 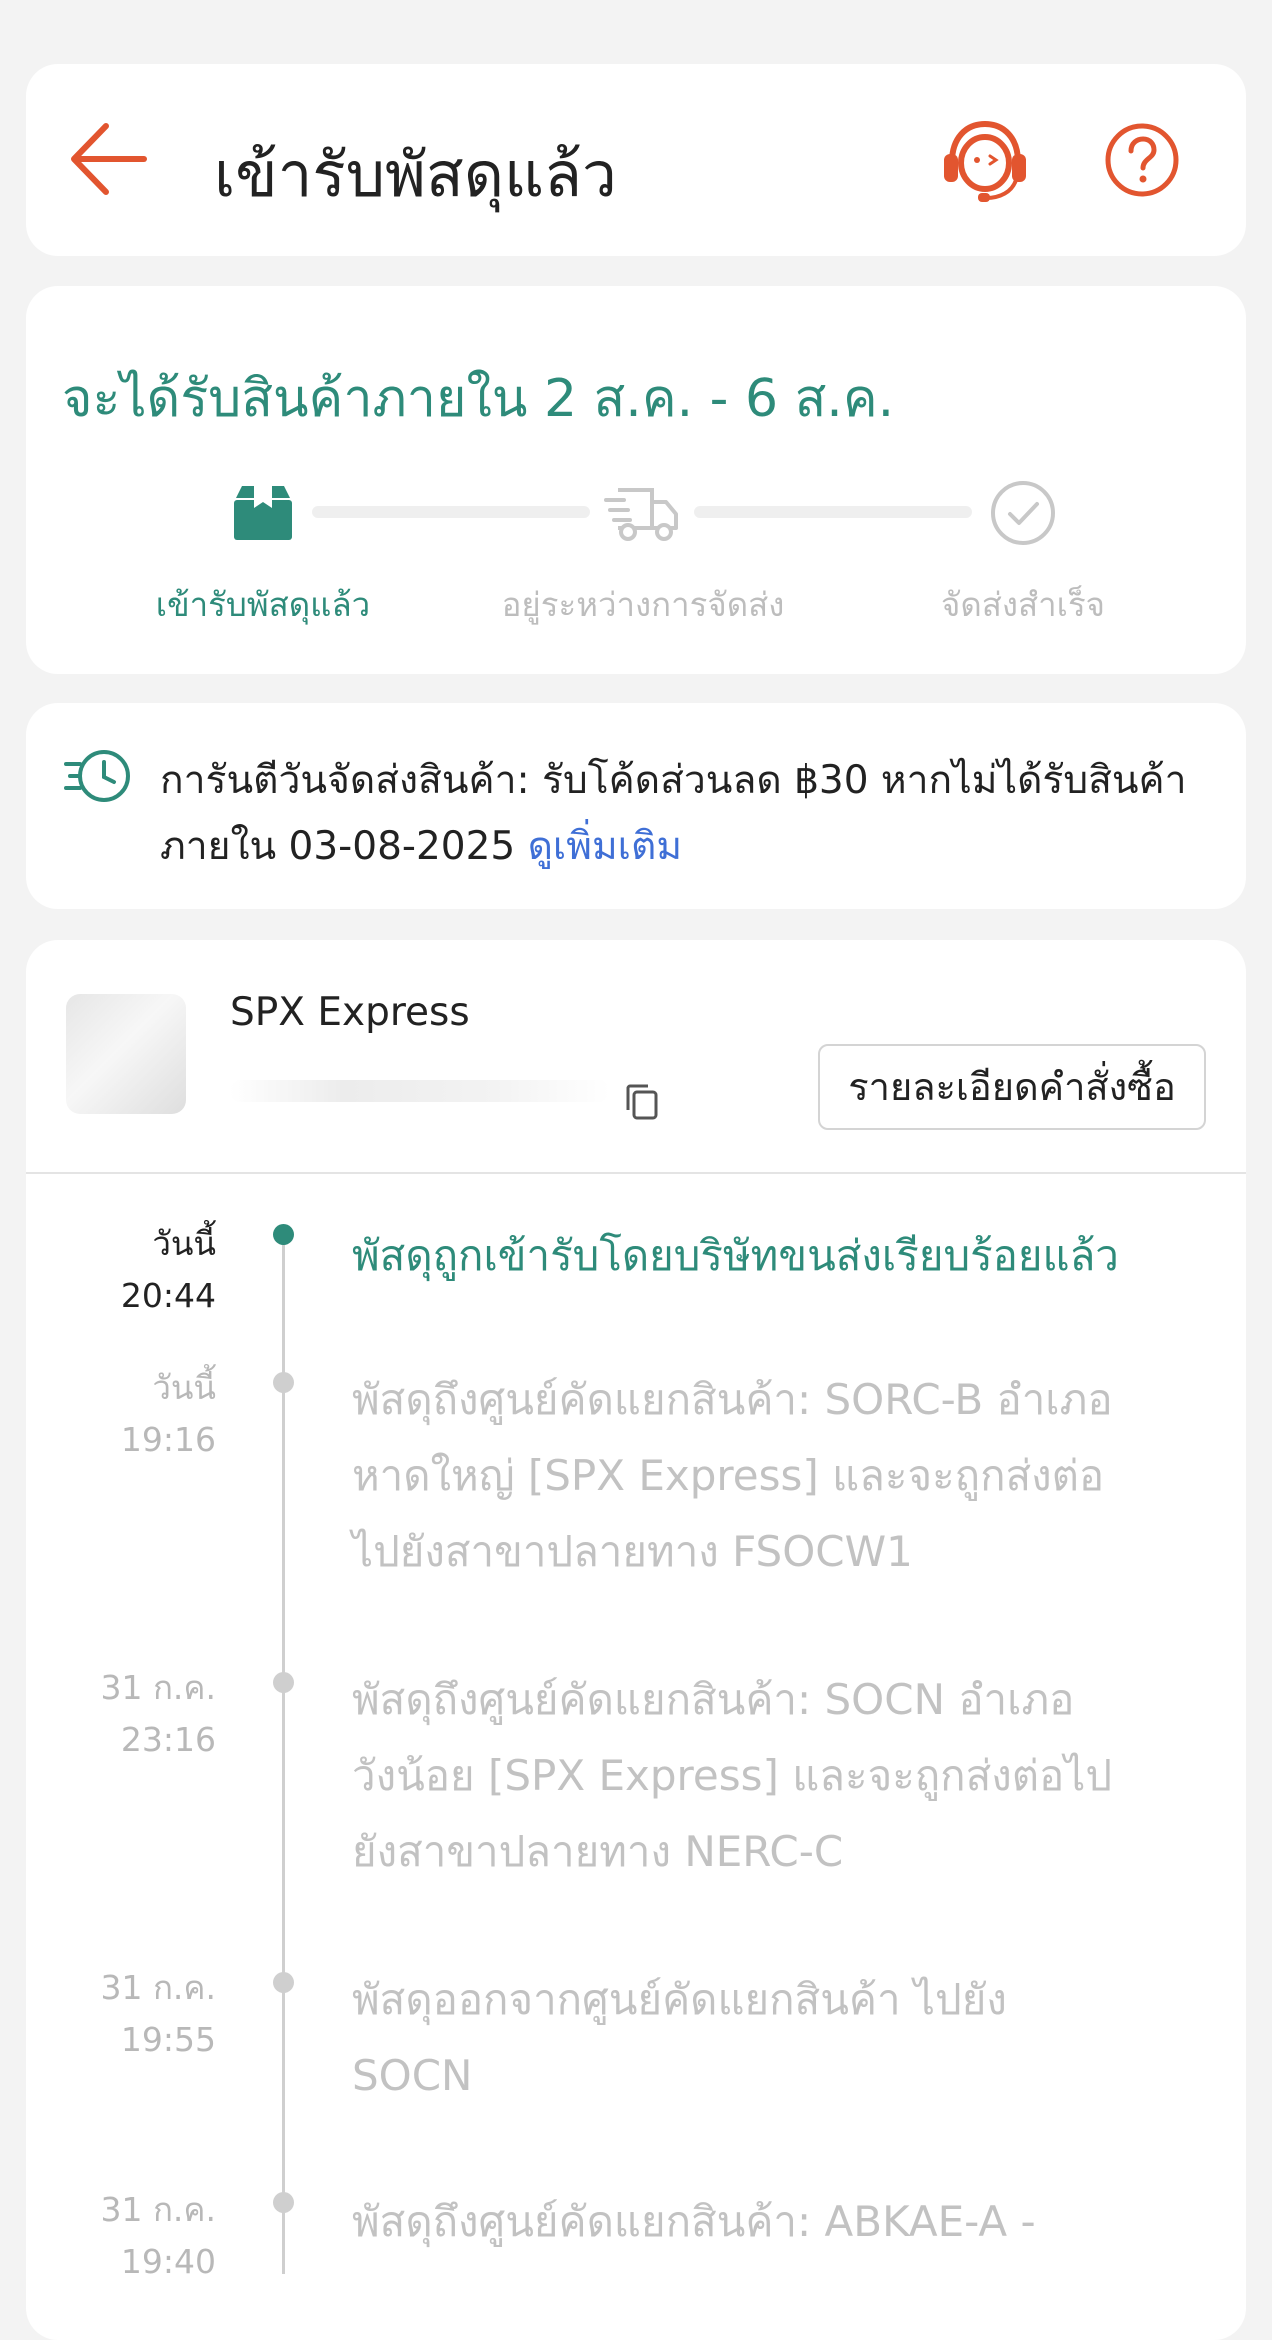 I want to click on event-date: วันนี้ 19:16, so click(x=168, y=1413).